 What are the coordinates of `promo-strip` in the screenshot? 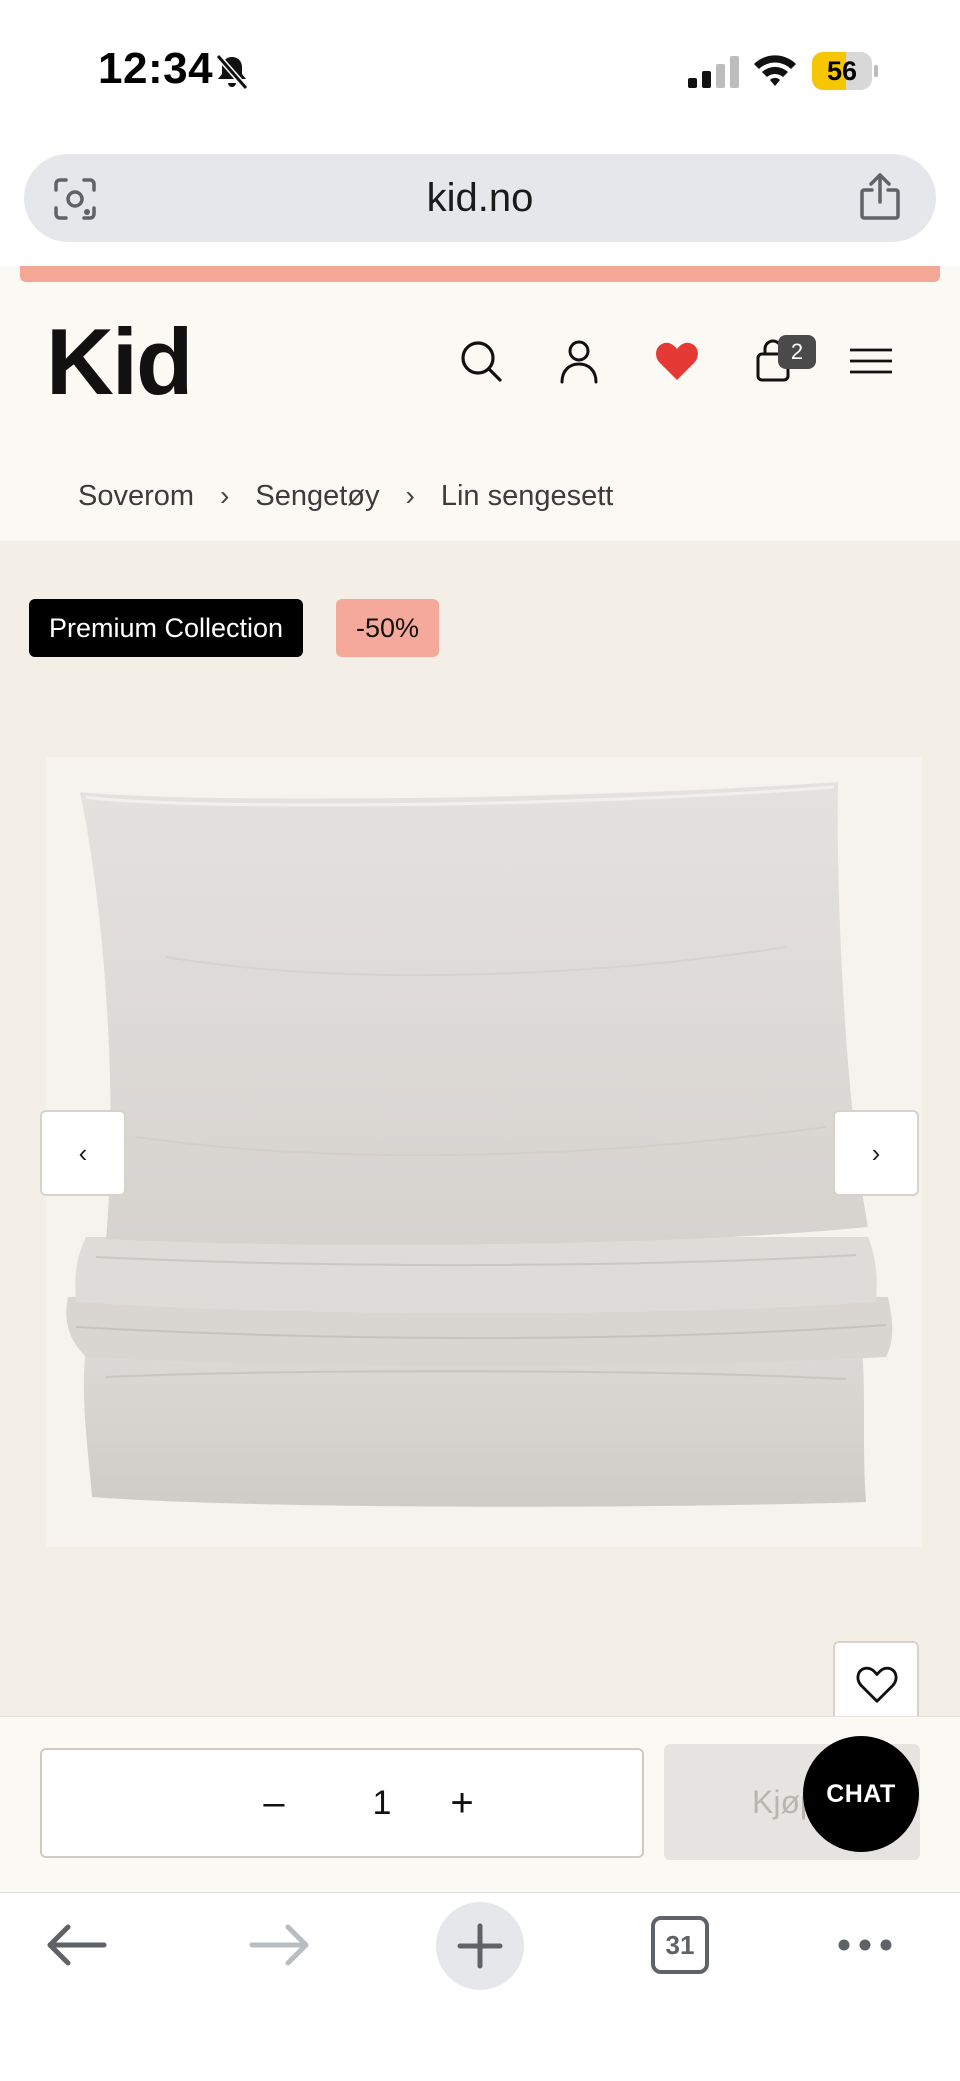 It's located at (480, 274).